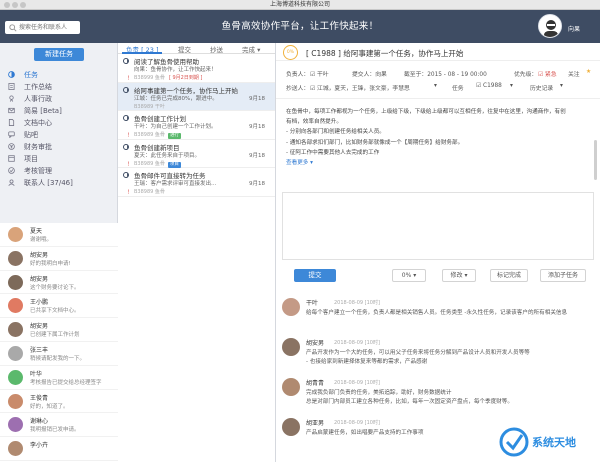 The image size is (600, 462). What do you see at coordinates (315, 275) in the screenshot?
I see `submit-button: 提交` at bounding box center [315, 275].